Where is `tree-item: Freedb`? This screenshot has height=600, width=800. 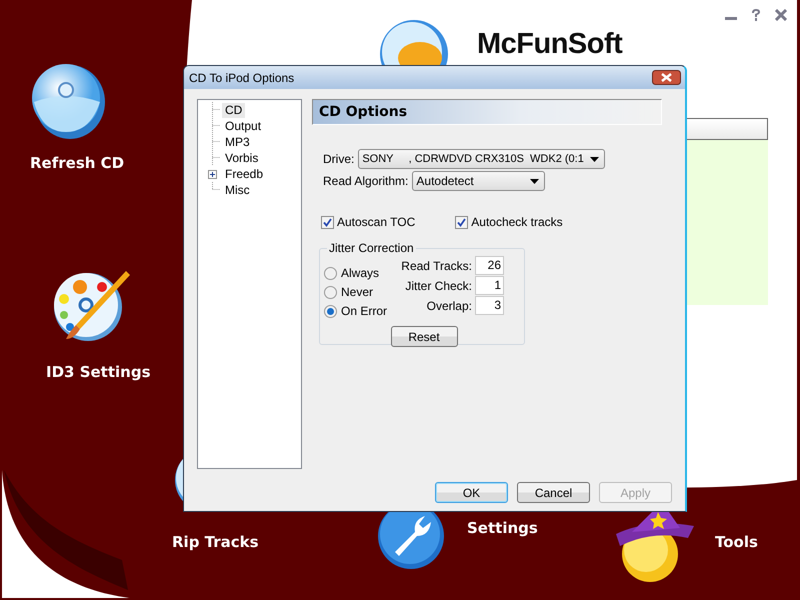
tree-item: Freedb is located at coordinates (244, 174).